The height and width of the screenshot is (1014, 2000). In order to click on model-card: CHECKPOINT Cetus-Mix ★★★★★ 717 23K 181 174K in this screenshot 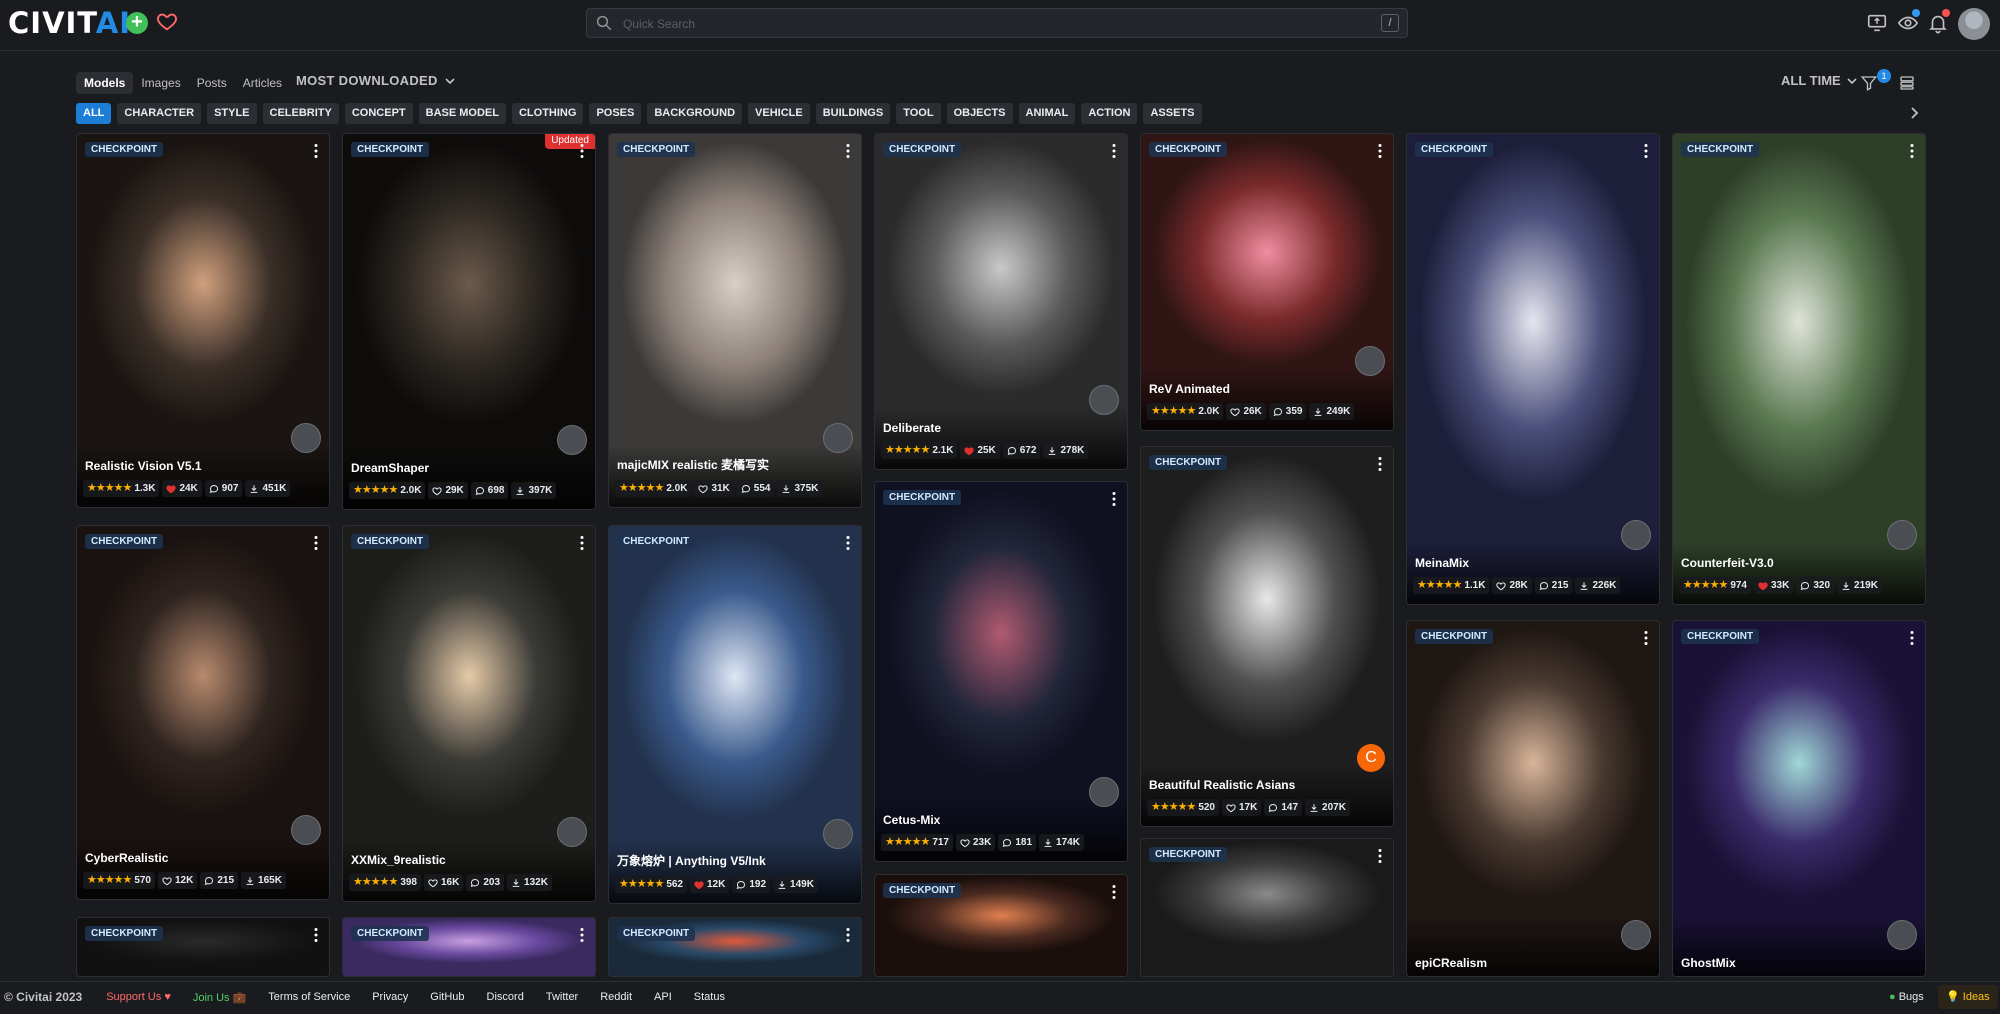, I will do `click(1001, 671)`.